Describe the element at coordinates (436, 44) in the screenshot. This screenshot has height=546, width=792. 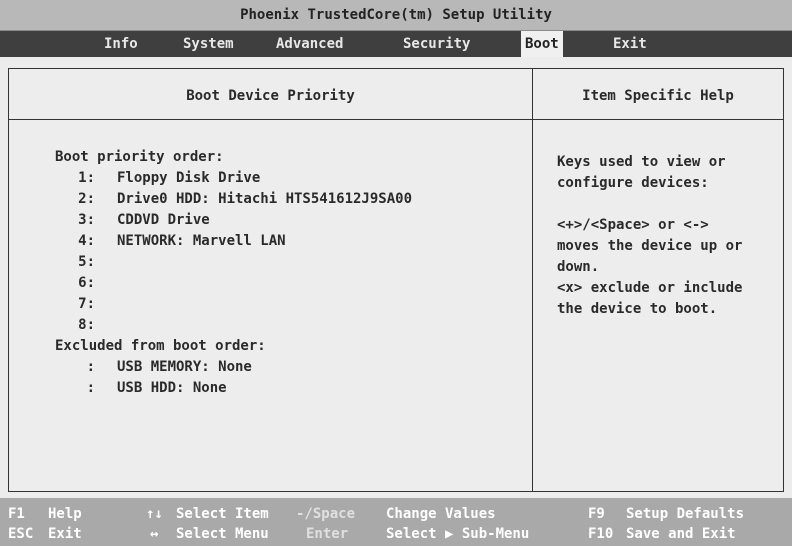
I see `tab-security: Security` at that location.